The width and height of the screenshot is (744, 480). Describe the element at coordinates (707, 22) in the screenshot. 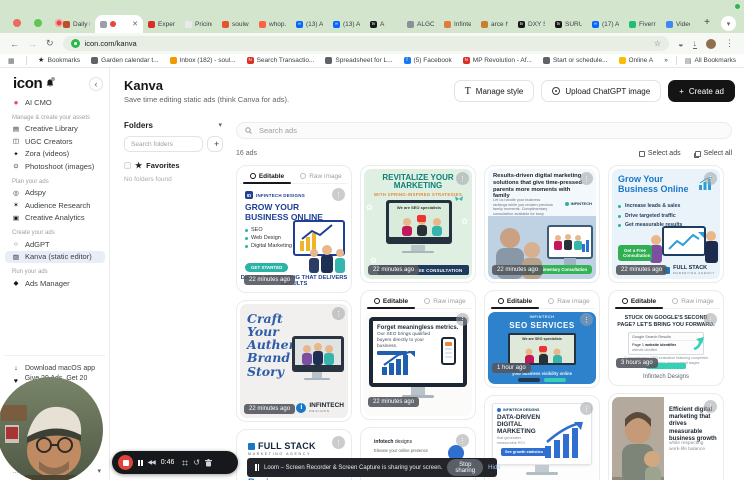

I see `new-tab-button: +` at that location.